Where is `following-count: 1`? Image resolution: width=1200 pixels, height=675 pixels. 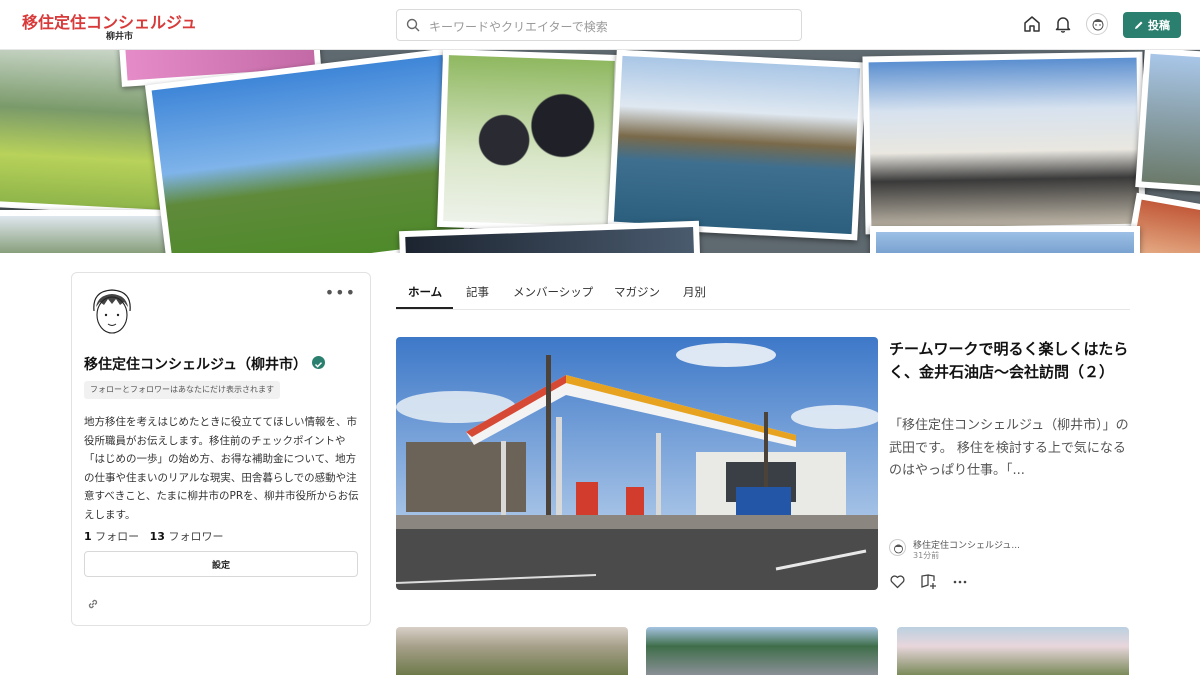
following-count: 1 is located at coordinates (88, 536).